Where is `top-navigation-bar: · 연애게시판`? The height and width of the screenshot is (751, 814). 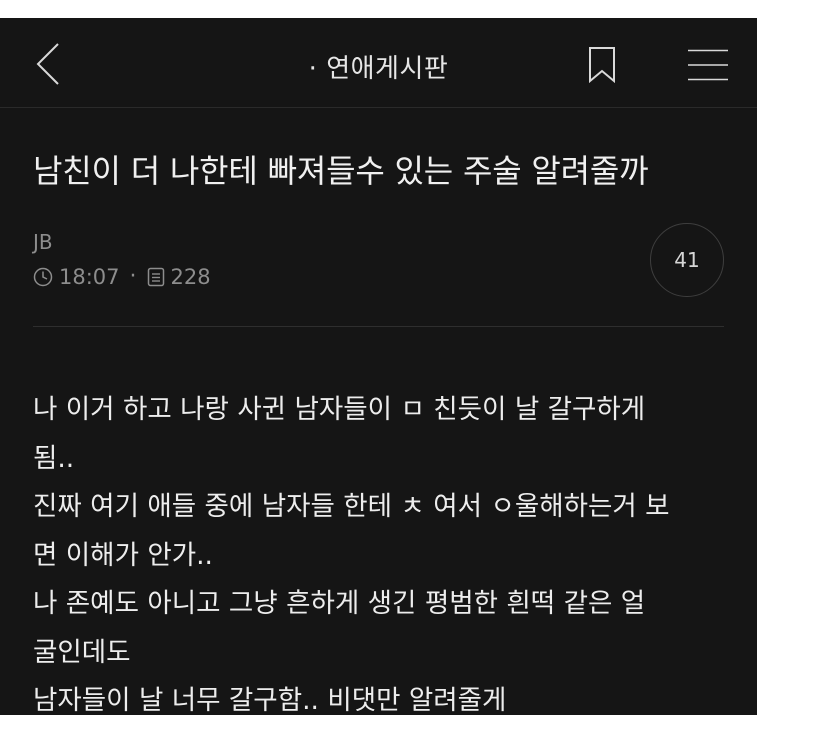 top-navigation-bar: · 연애게시판 is located at coordinates (378, 63).